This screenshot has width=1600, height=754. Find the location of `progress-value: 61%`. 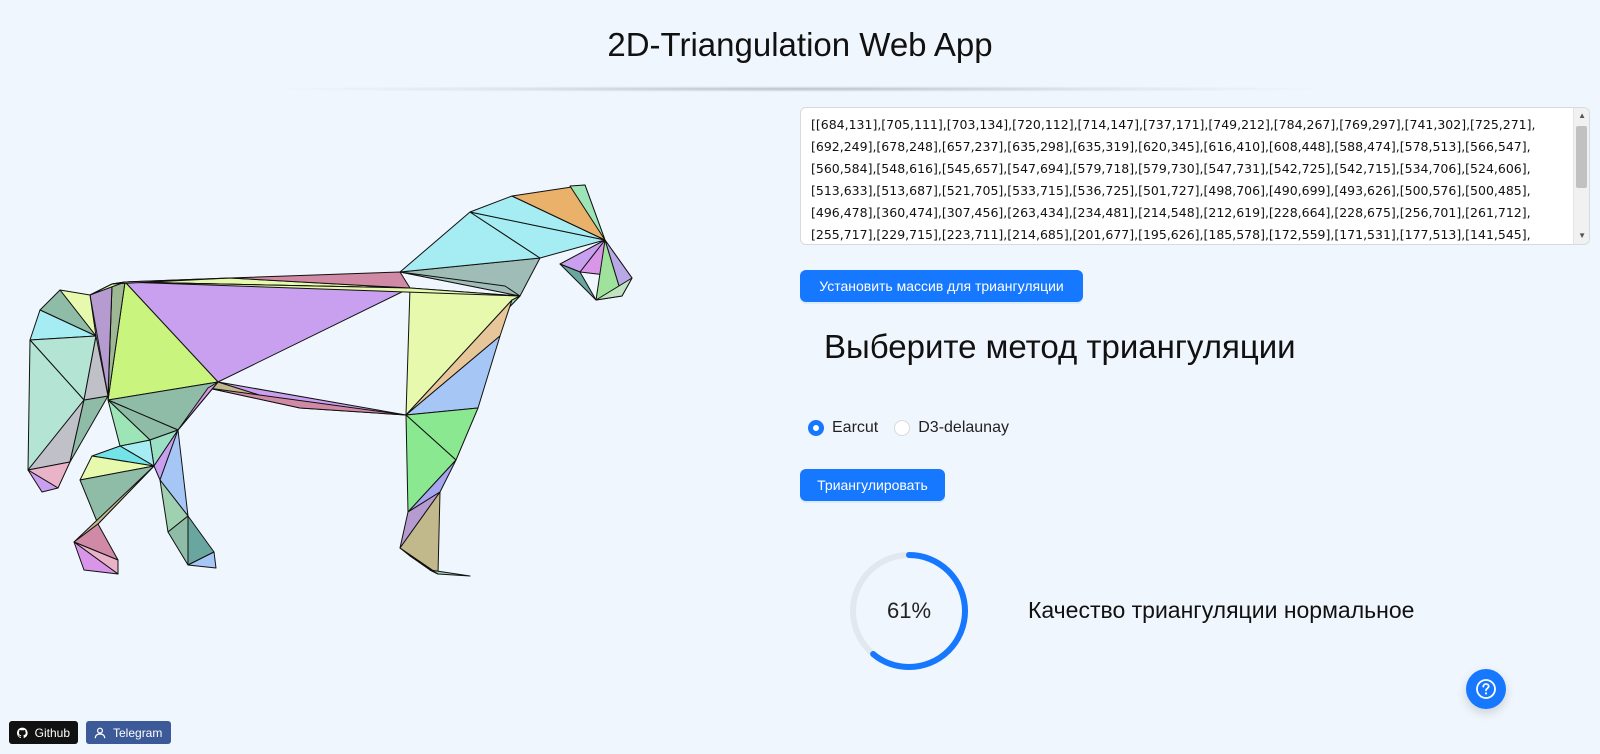

progress-value: 61% is located at coordinates (909, 610).